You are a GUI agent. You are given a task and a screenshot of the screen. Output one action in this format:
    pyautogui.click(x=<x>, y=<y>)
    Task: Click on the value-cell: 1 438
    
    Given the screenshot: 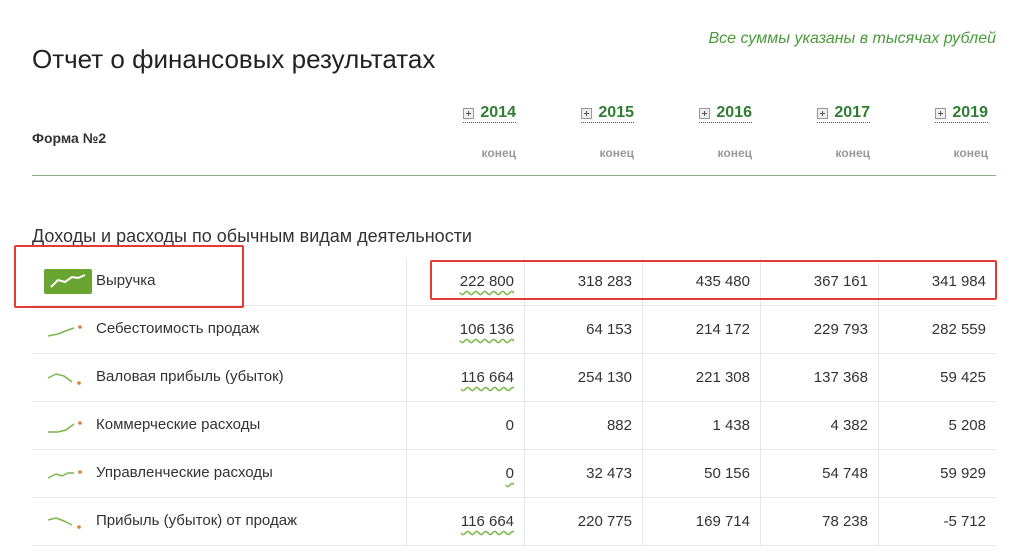 What is the action you would take?
    pyautogui.click(x=701, y=425)
    